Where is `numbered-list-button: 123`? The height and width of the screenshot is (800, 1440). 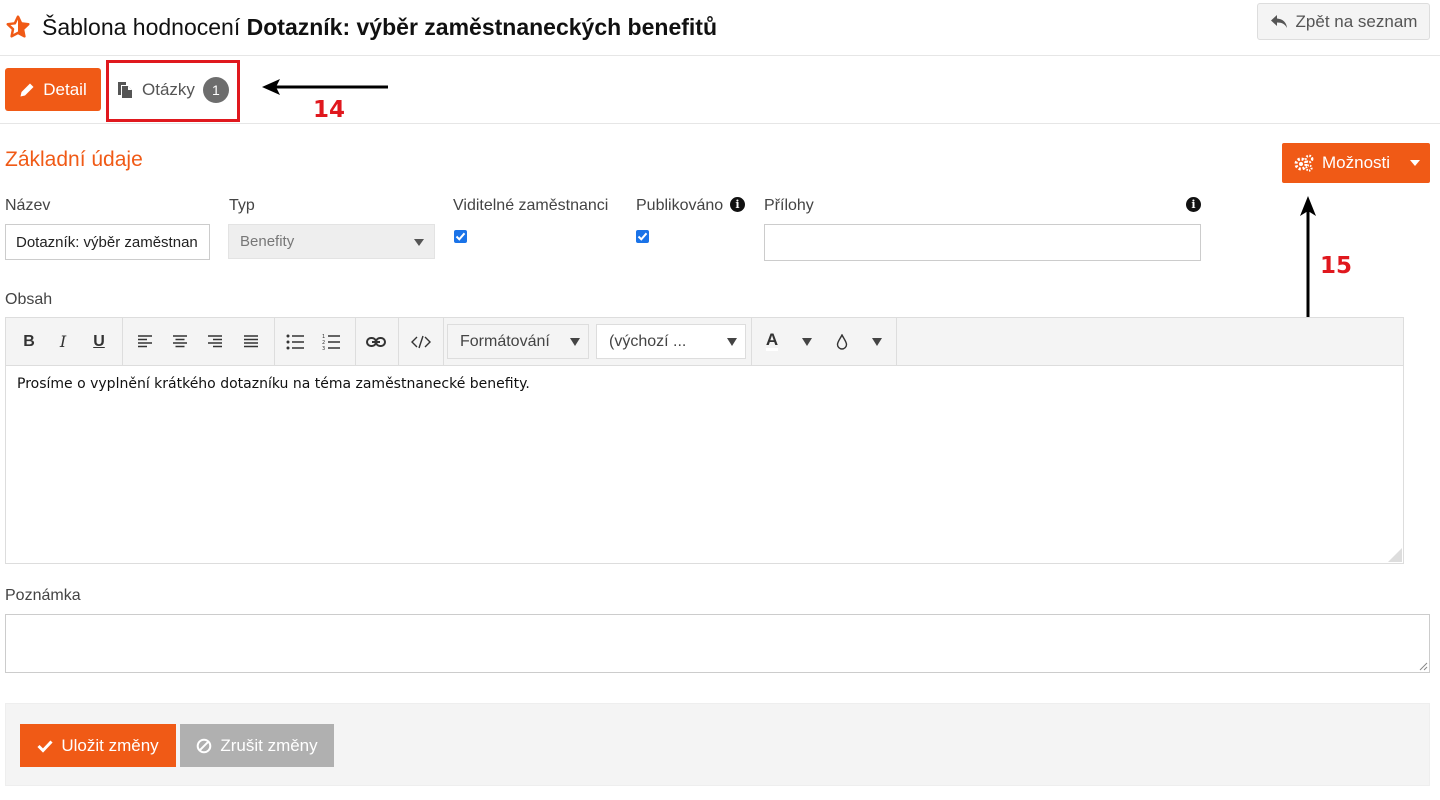
numbered-list-button: 123 is located at coordinates (331, 341).